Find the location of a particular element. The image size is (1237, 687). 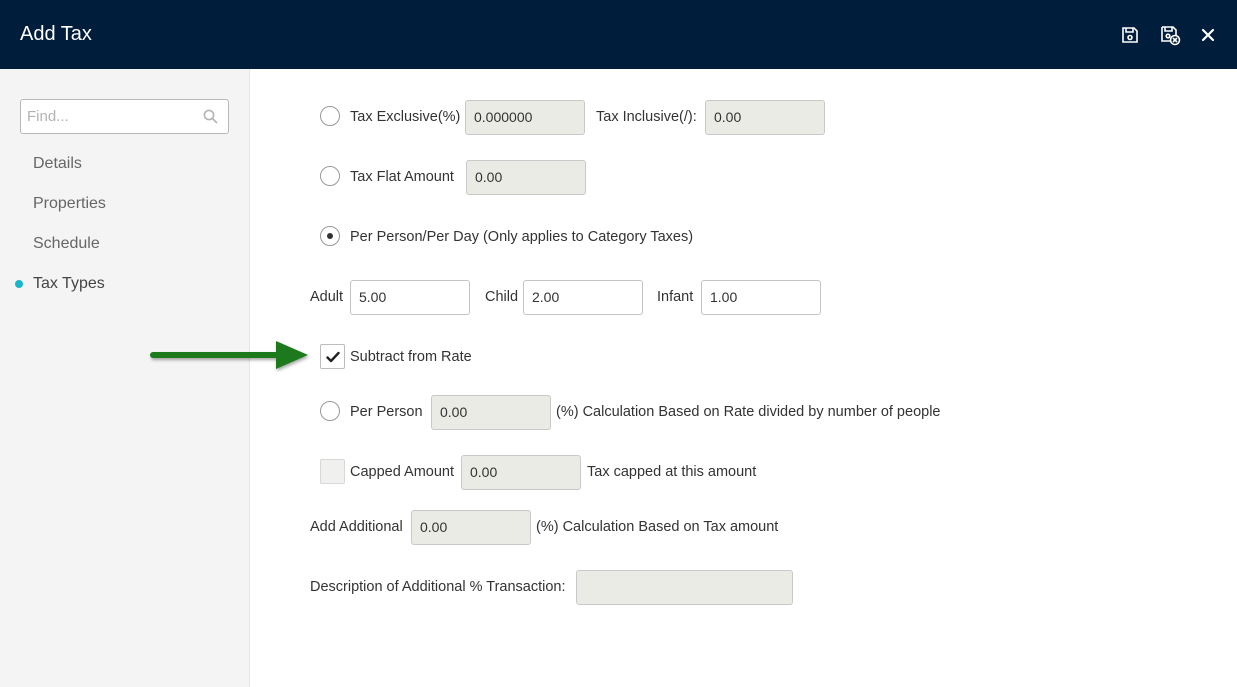

dialog-title: Add Tax is located at coordinates (56, 34).